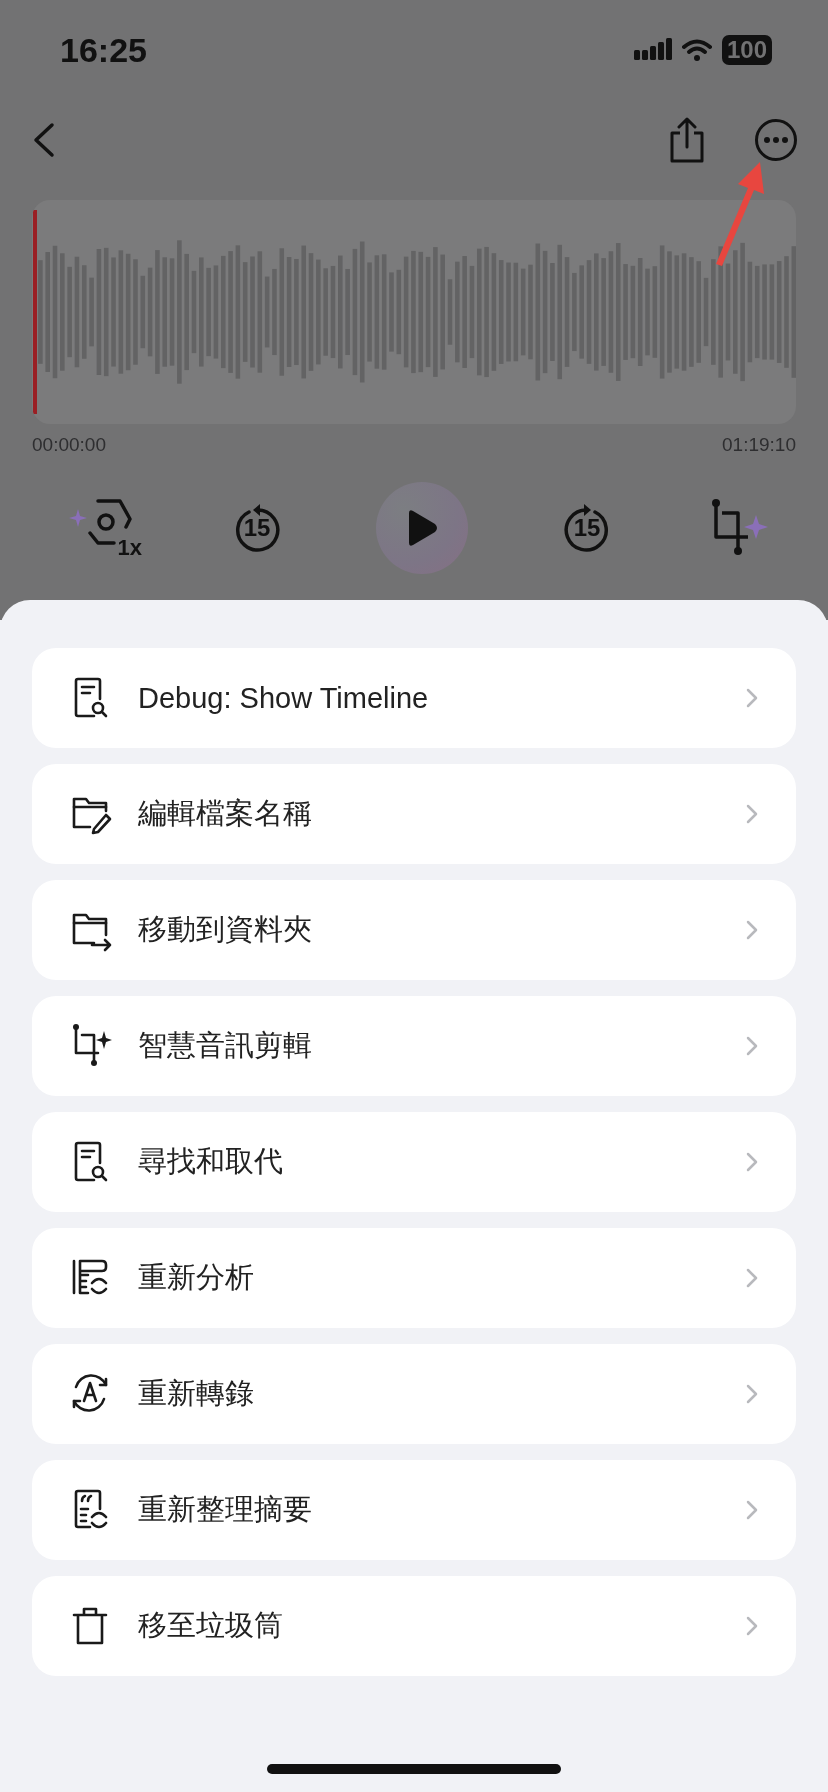 Image resolution: width=828 pixels, height=1792 pixels. I want to click on share-icon, so click(687, 140).